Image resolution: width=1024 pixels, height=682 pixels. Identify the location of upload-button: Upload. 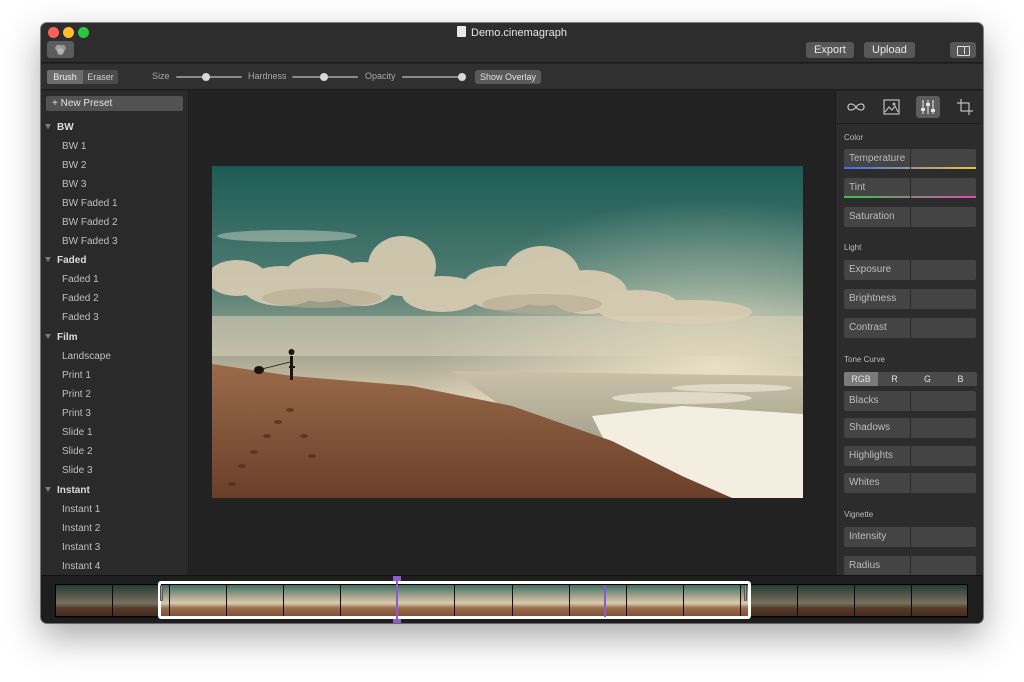
(889, 50).